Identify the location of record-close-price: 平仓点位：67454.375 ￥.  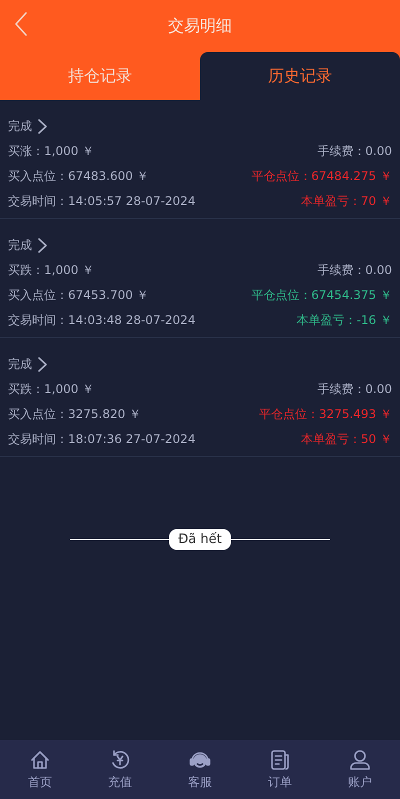
(321, 295).